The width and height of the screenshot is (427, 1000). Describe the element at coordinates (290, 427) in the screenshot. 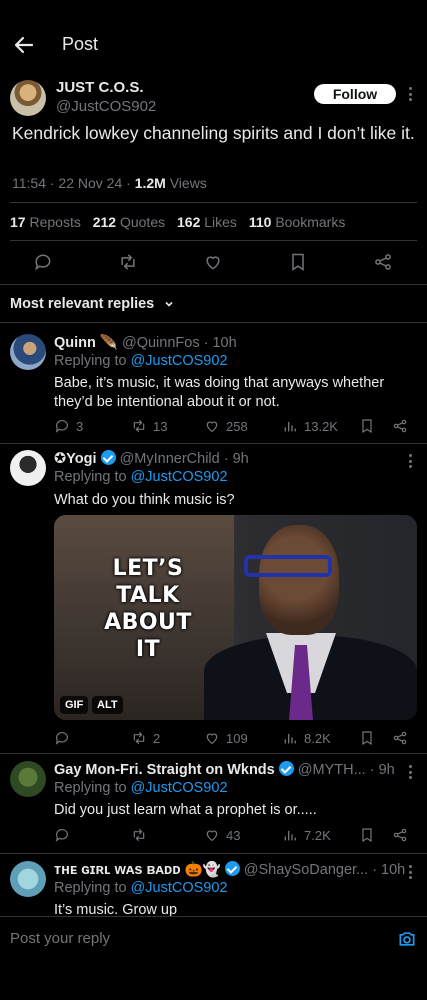

I see `views-icon` at that location.